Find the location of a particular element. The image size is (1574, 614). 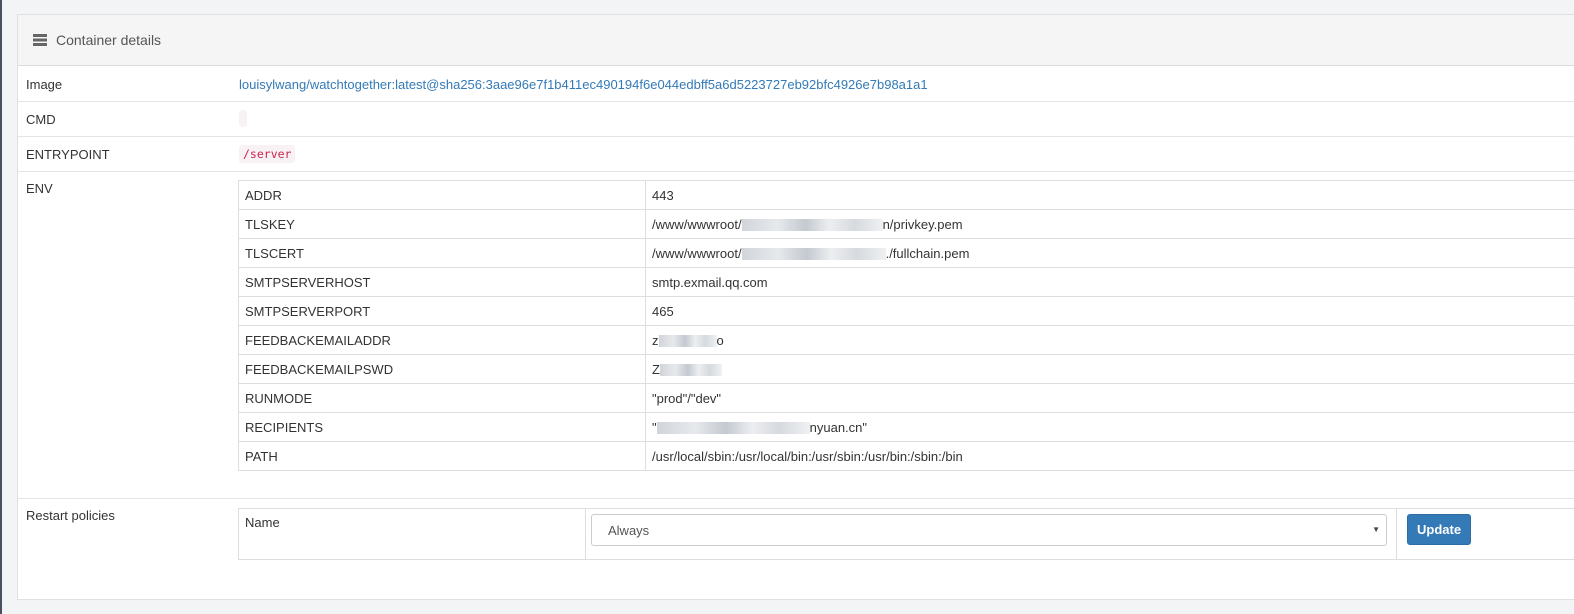

caret-down-icon: ▼ is located at coordinates (1376, 529).